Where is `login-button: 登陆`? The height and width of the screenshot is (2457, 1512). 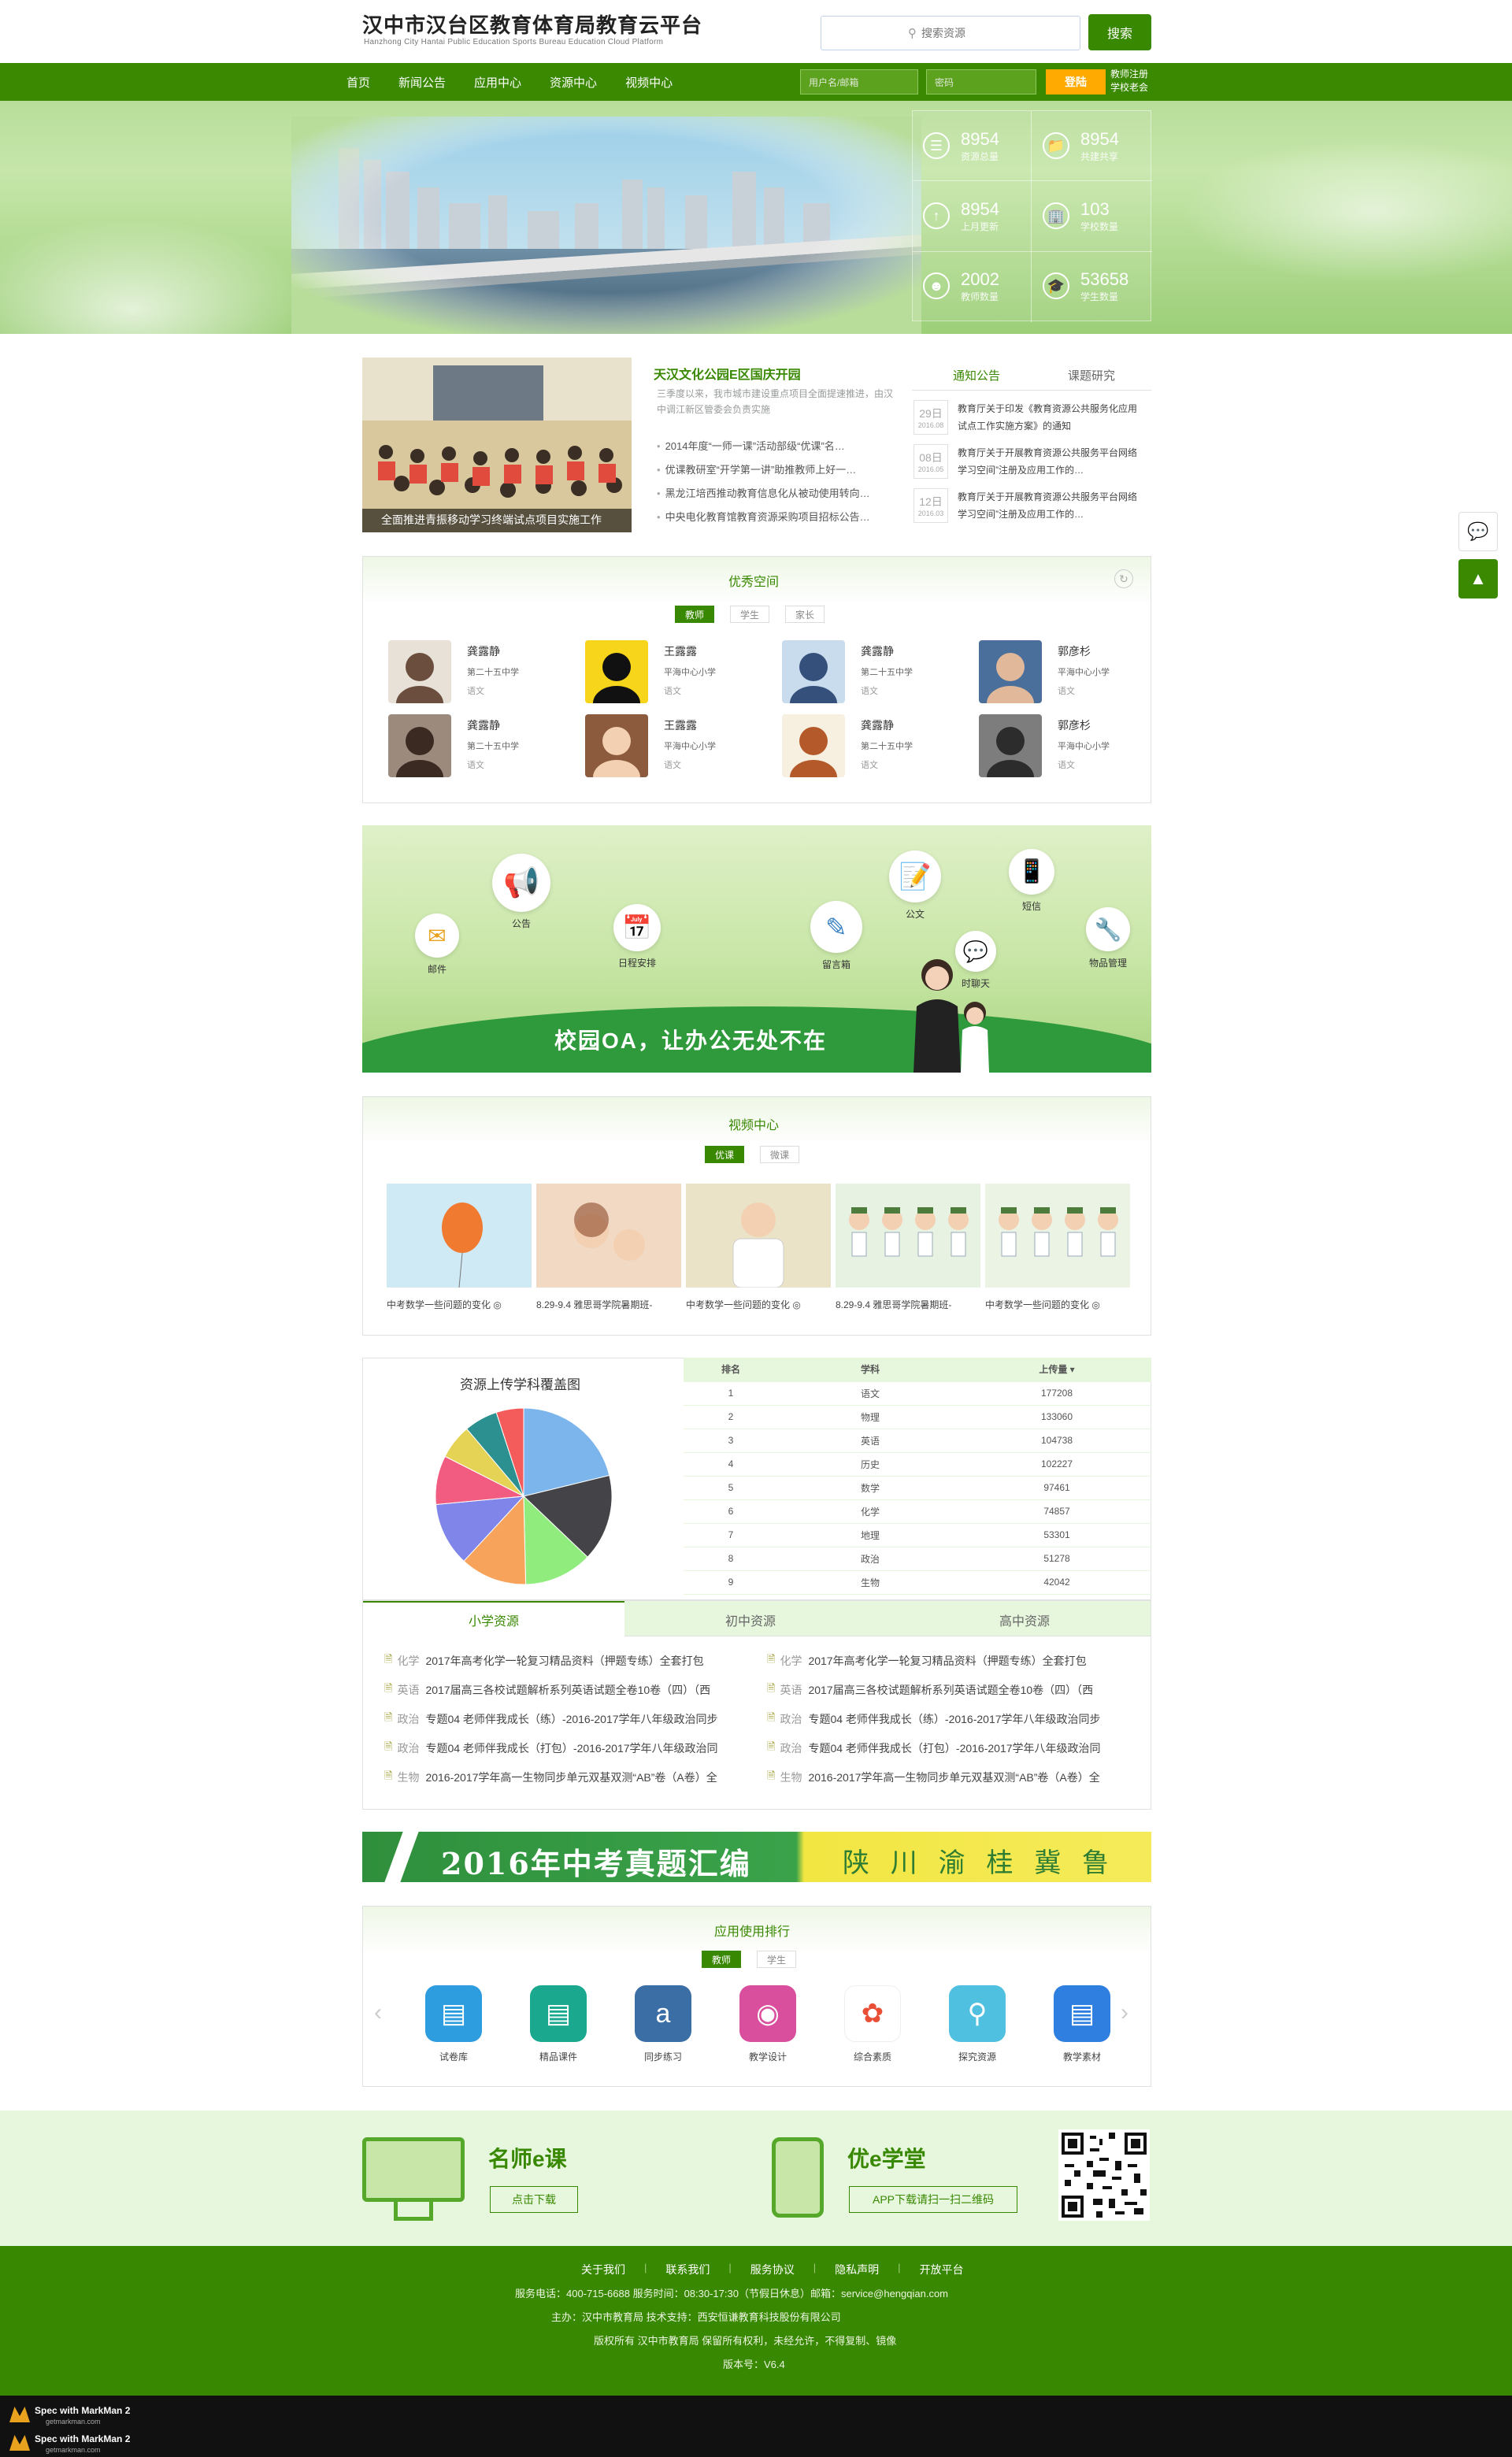 login-button: 登陆 is located at coordinates (1076, 81).